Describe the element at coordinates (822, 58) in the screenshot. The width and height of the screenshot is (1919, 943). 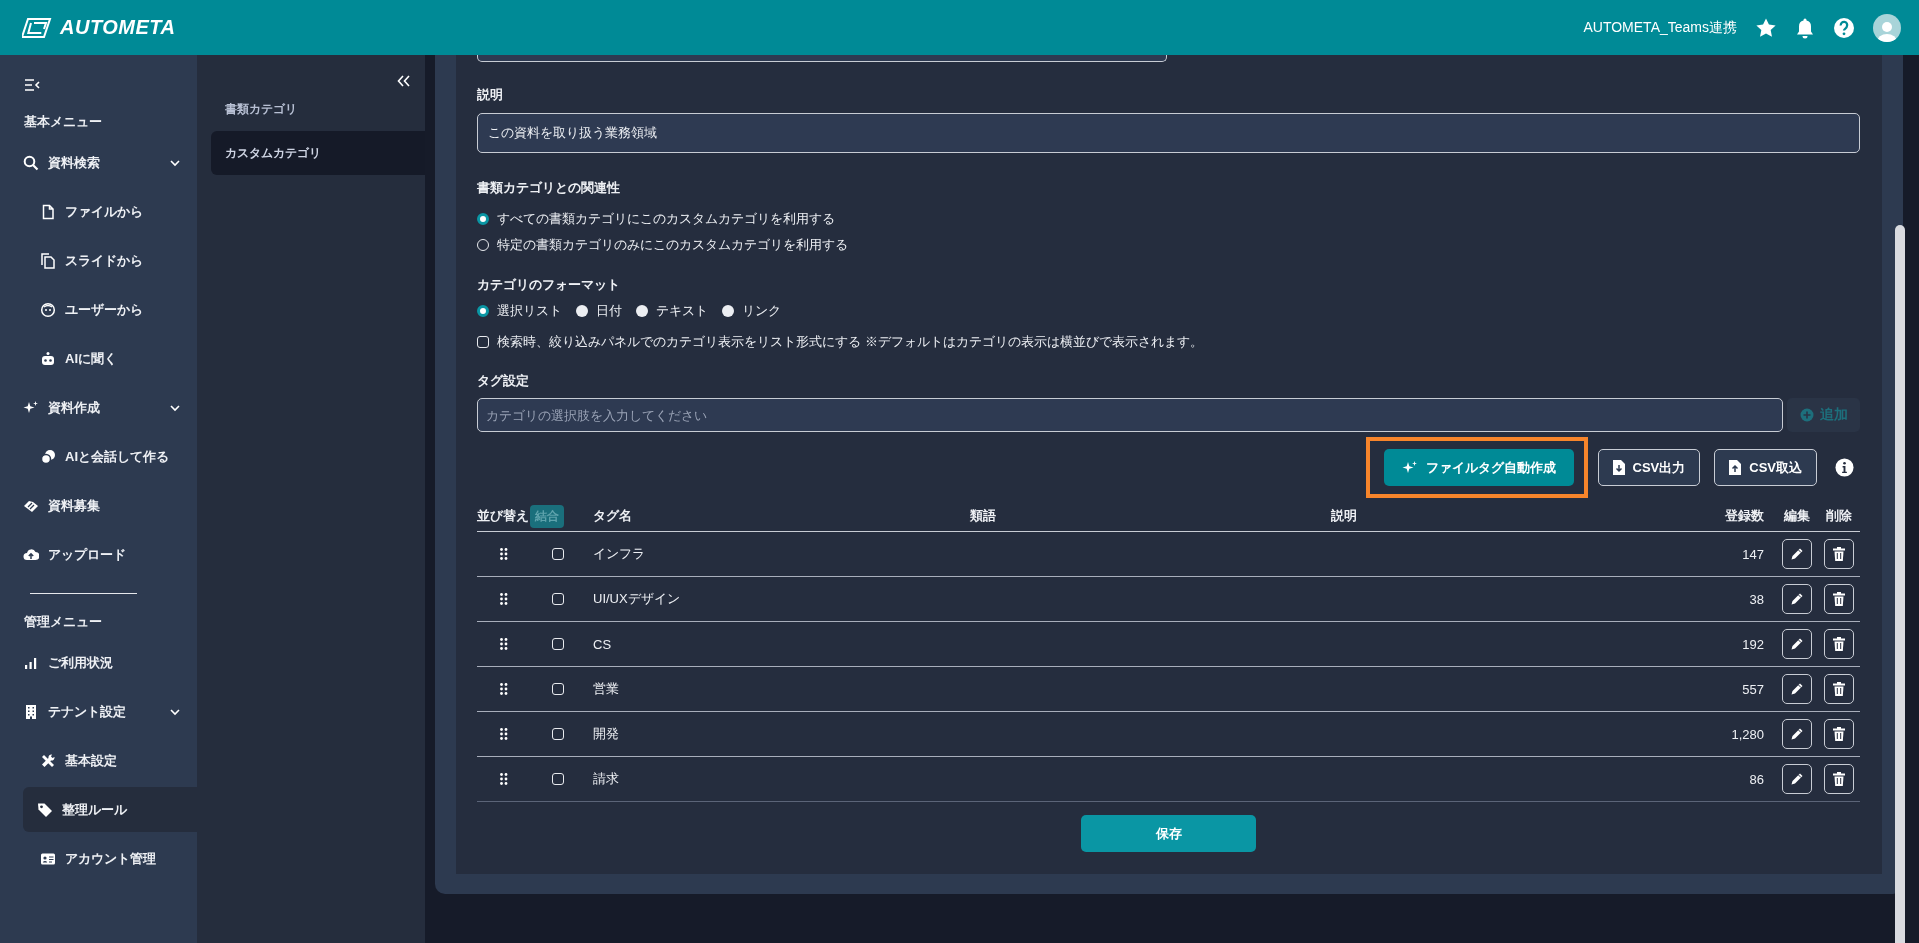
I see `input-field` at that location.